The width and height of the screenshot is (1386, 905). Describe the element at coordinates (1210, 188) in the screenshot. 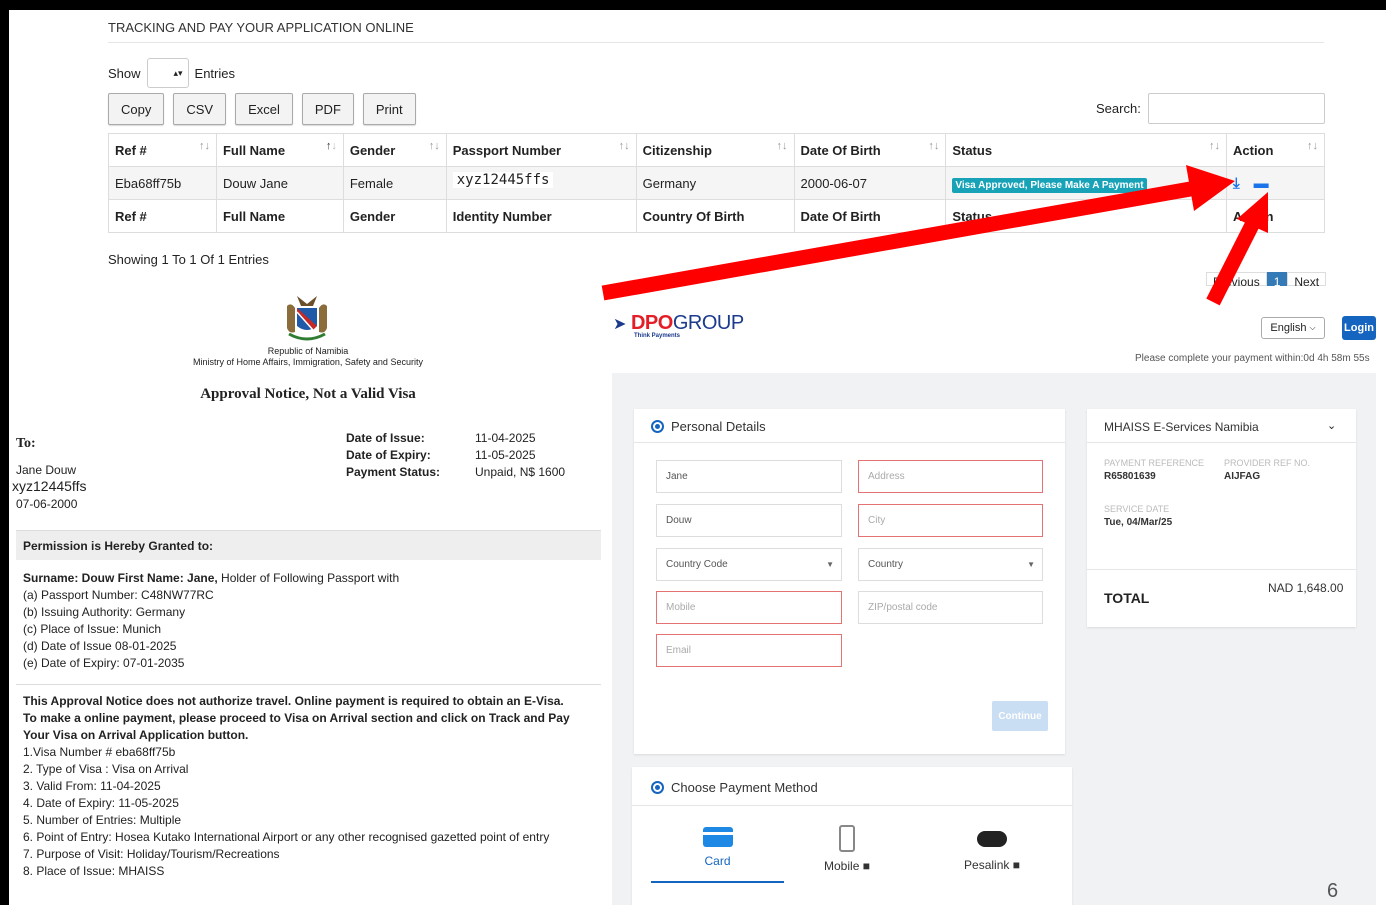

I see `arrowhead` at that location.